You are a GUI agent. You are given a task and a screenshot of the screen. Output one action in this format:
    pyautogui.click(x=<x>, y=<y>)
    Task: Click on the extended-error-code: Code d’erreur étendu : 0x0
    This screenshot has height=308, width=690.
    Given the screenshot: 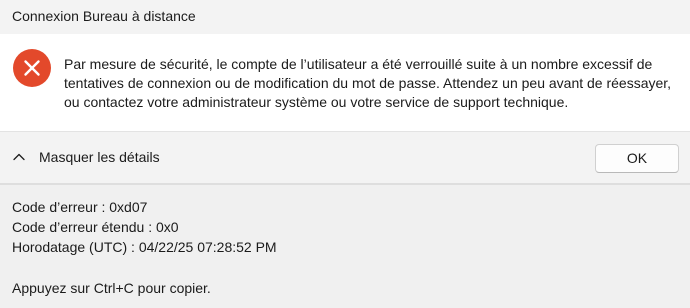 What is the action you would take?
    pyautogui.click(x=95, y=227)
    